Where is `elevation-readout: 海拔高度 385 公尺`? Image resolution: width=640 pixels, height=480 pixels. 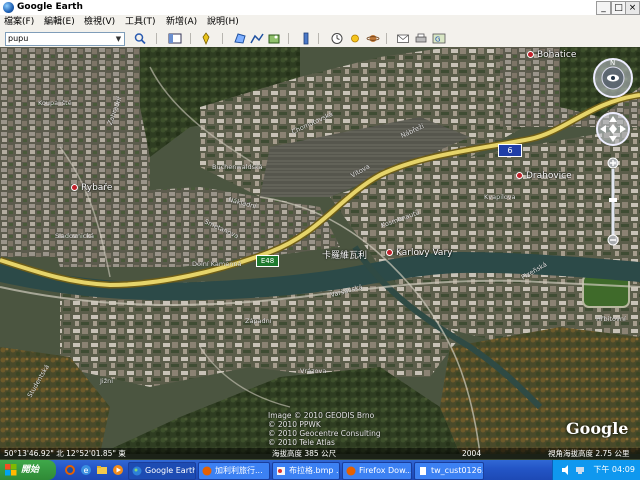 elevation-readout: 海拔高度 385 公尺 is located at coordinates (304, 453).